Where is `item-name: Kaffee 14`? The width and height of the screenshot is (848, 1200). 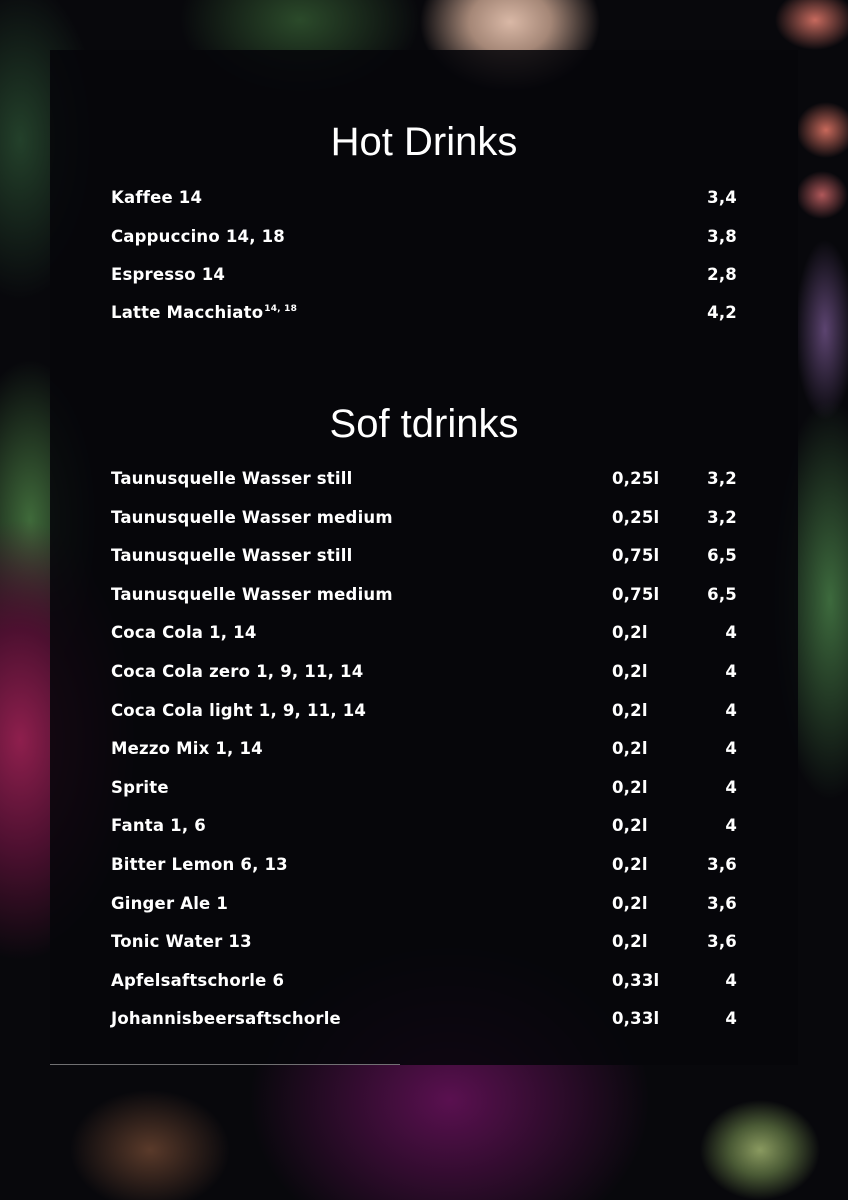
item-name: Kaffee 14 is located at coordinates (157, 197).